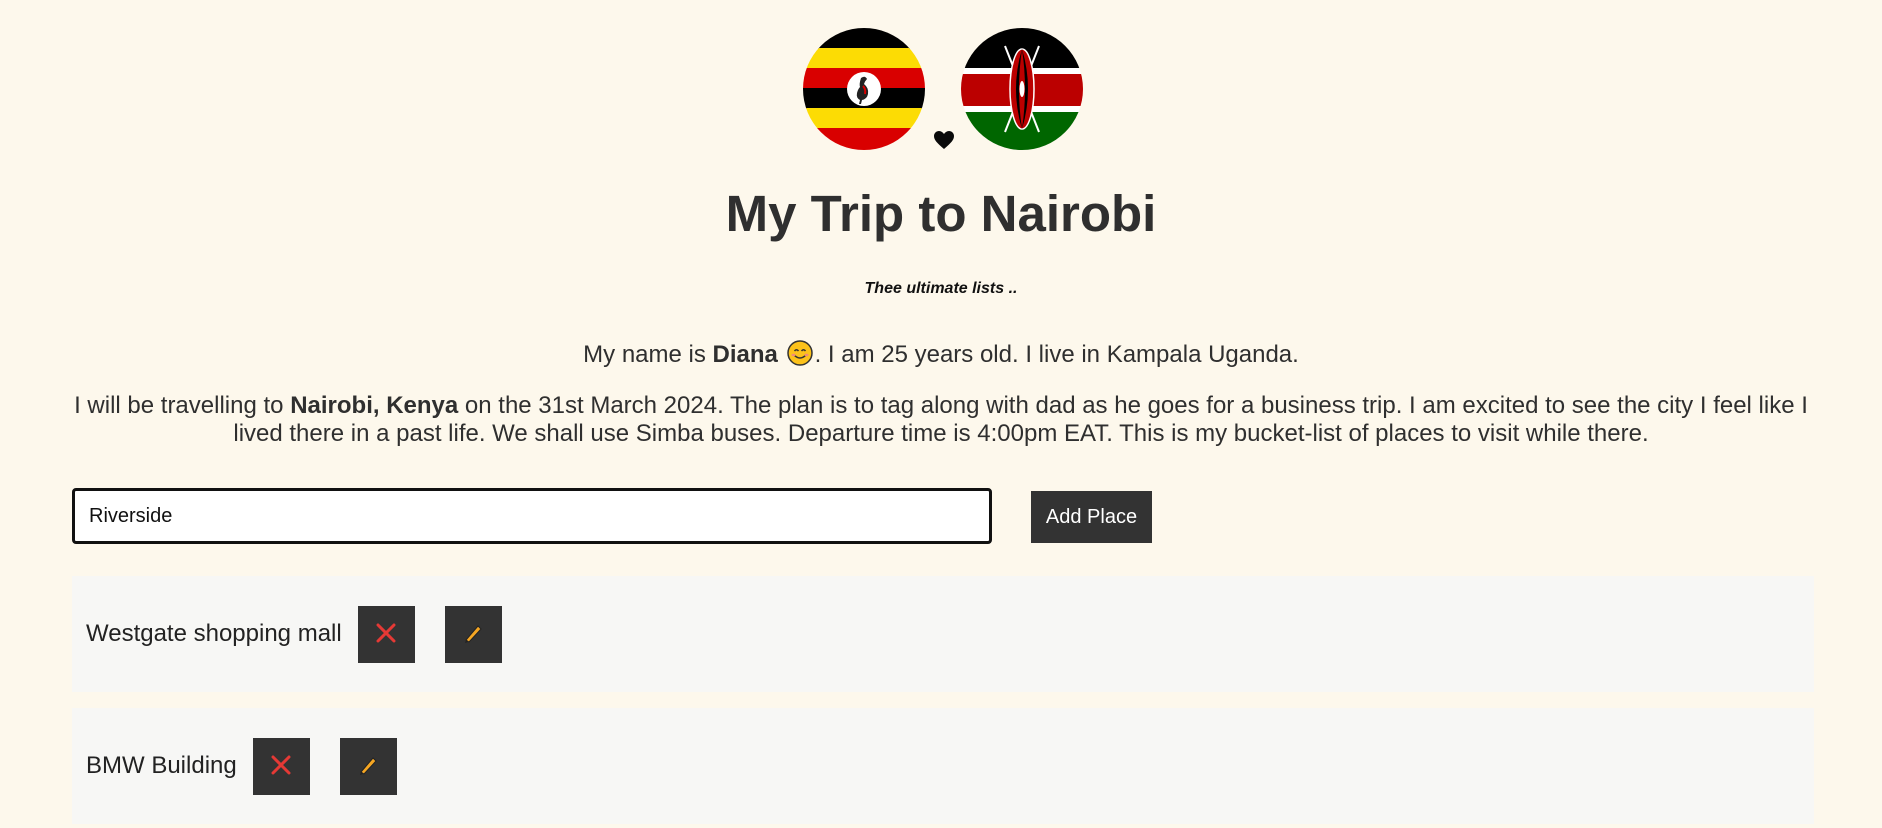  What do you see at coordinates (799, 353) in the screenshot?
I see `smiling-face-icon` at bounding box center [799, 353].